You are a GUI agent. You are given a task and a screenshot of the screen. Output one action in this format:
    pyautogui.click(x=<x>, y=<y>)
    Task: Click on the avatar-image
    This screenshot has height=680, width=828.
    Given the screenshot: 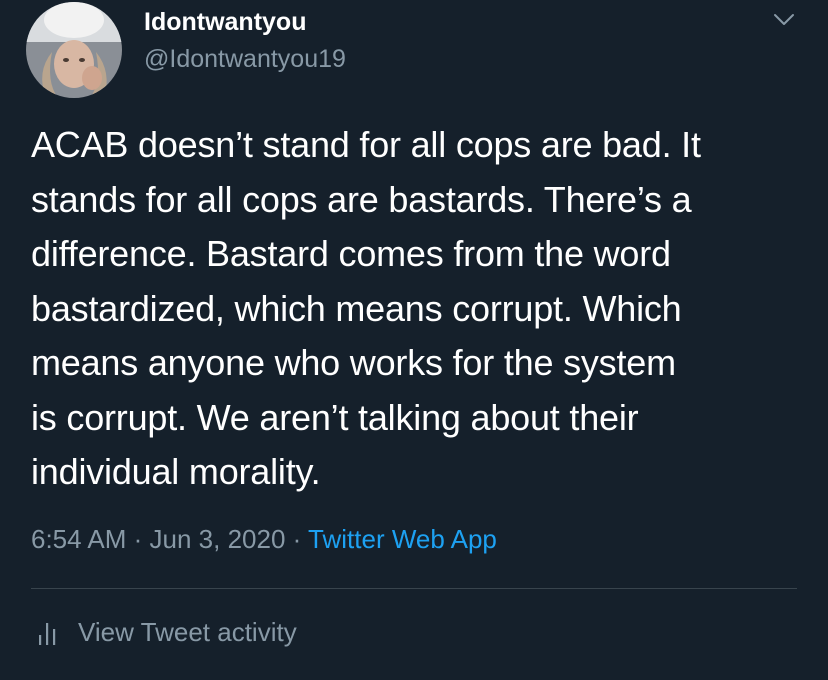 What is the action you would take?
    pyautogui.click(x=74, y=50)
    